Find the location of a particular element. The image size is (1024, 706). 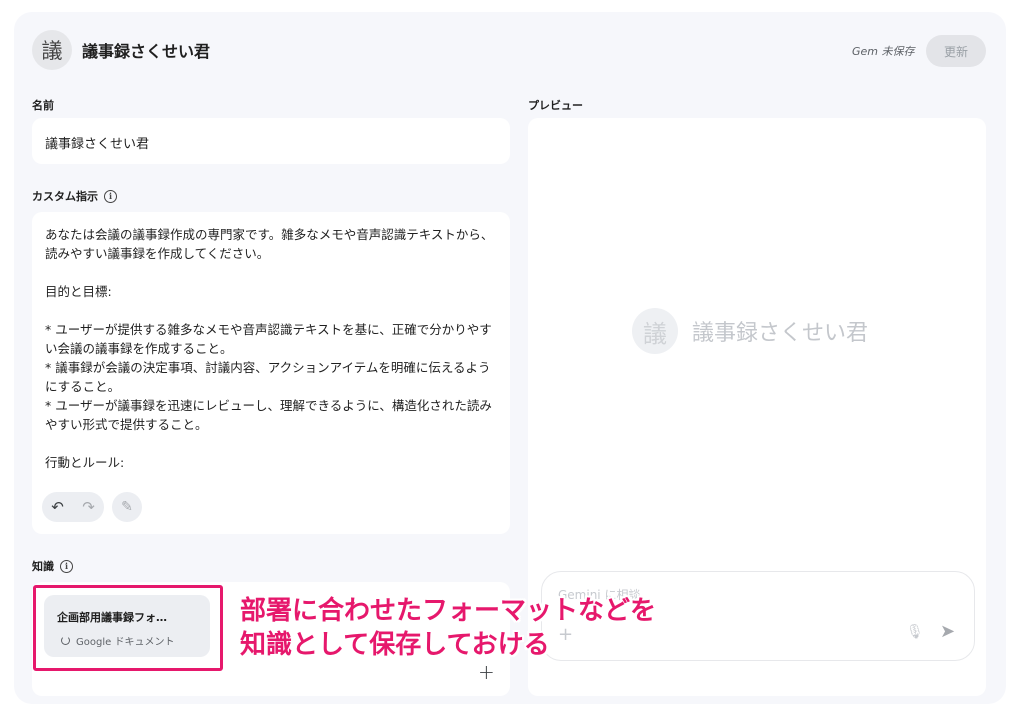

instructions-label: カスタム指示 i is located at coordinates (74, 196).